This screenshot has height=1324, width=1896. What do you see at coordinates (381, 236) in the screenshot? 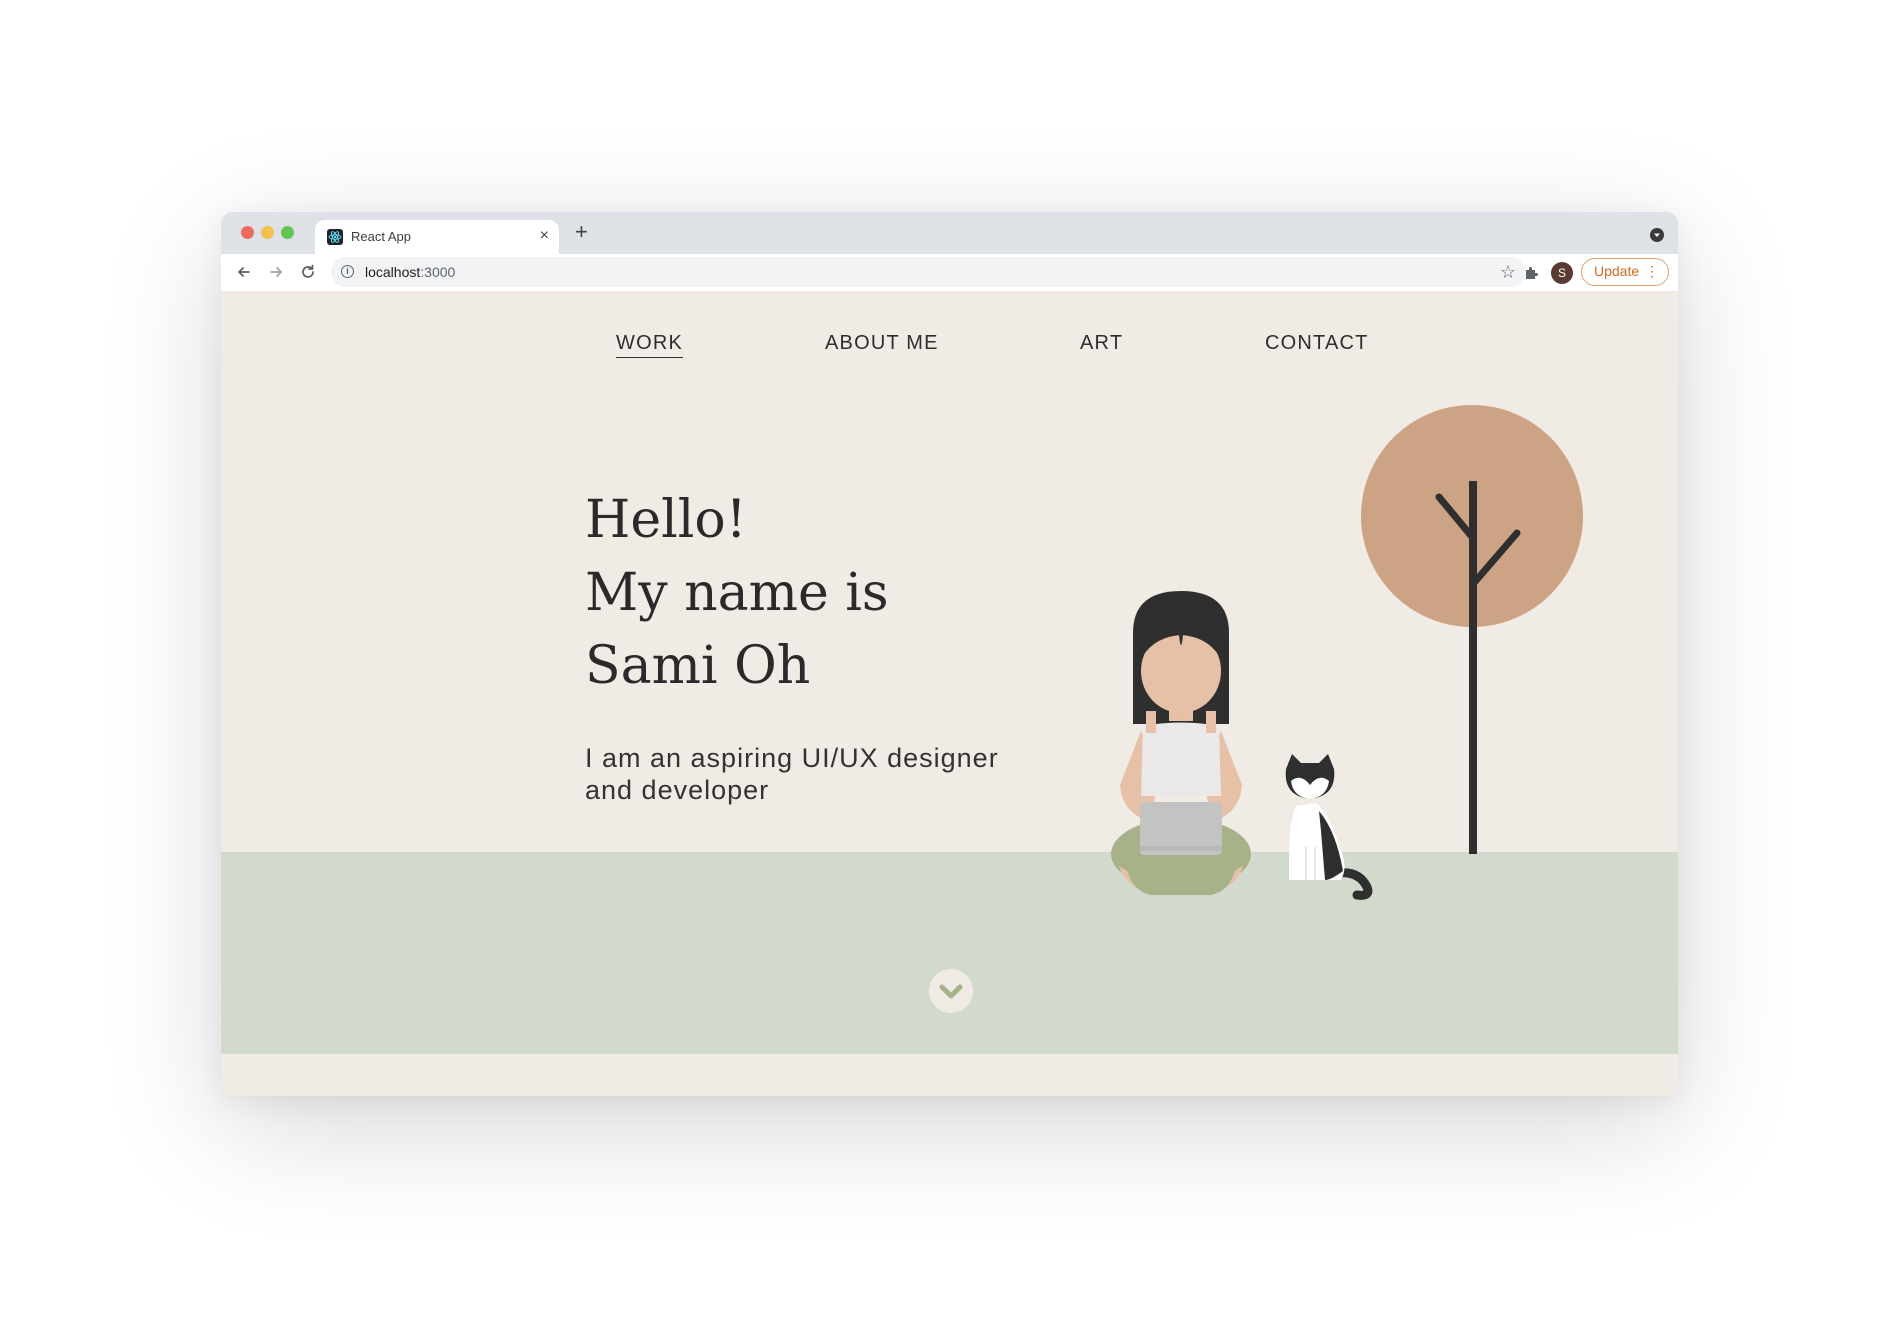
I see `tab-title: React App` at bounding box center [381, 236].